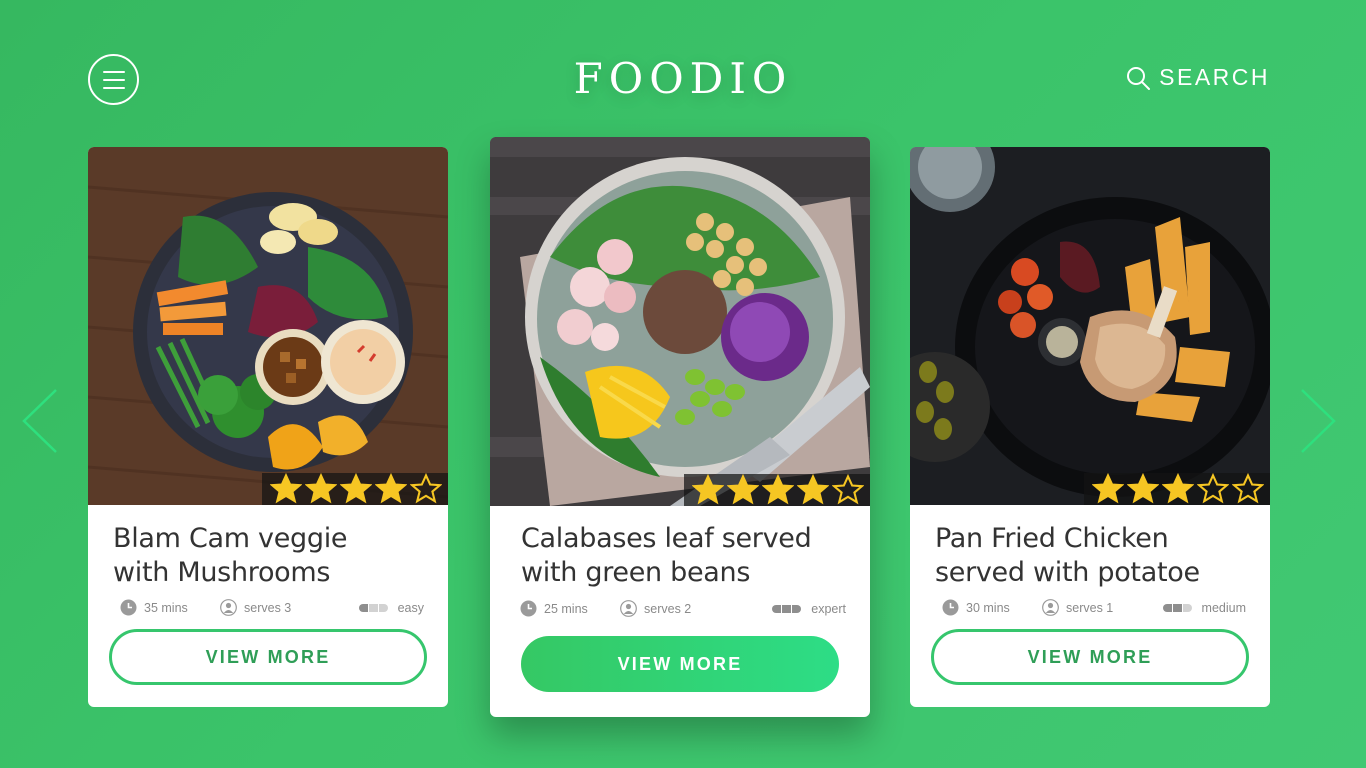  Describe the element at coordinates (1214, 77) in the screenshot. I see `search-label: SEARCH` at that location.